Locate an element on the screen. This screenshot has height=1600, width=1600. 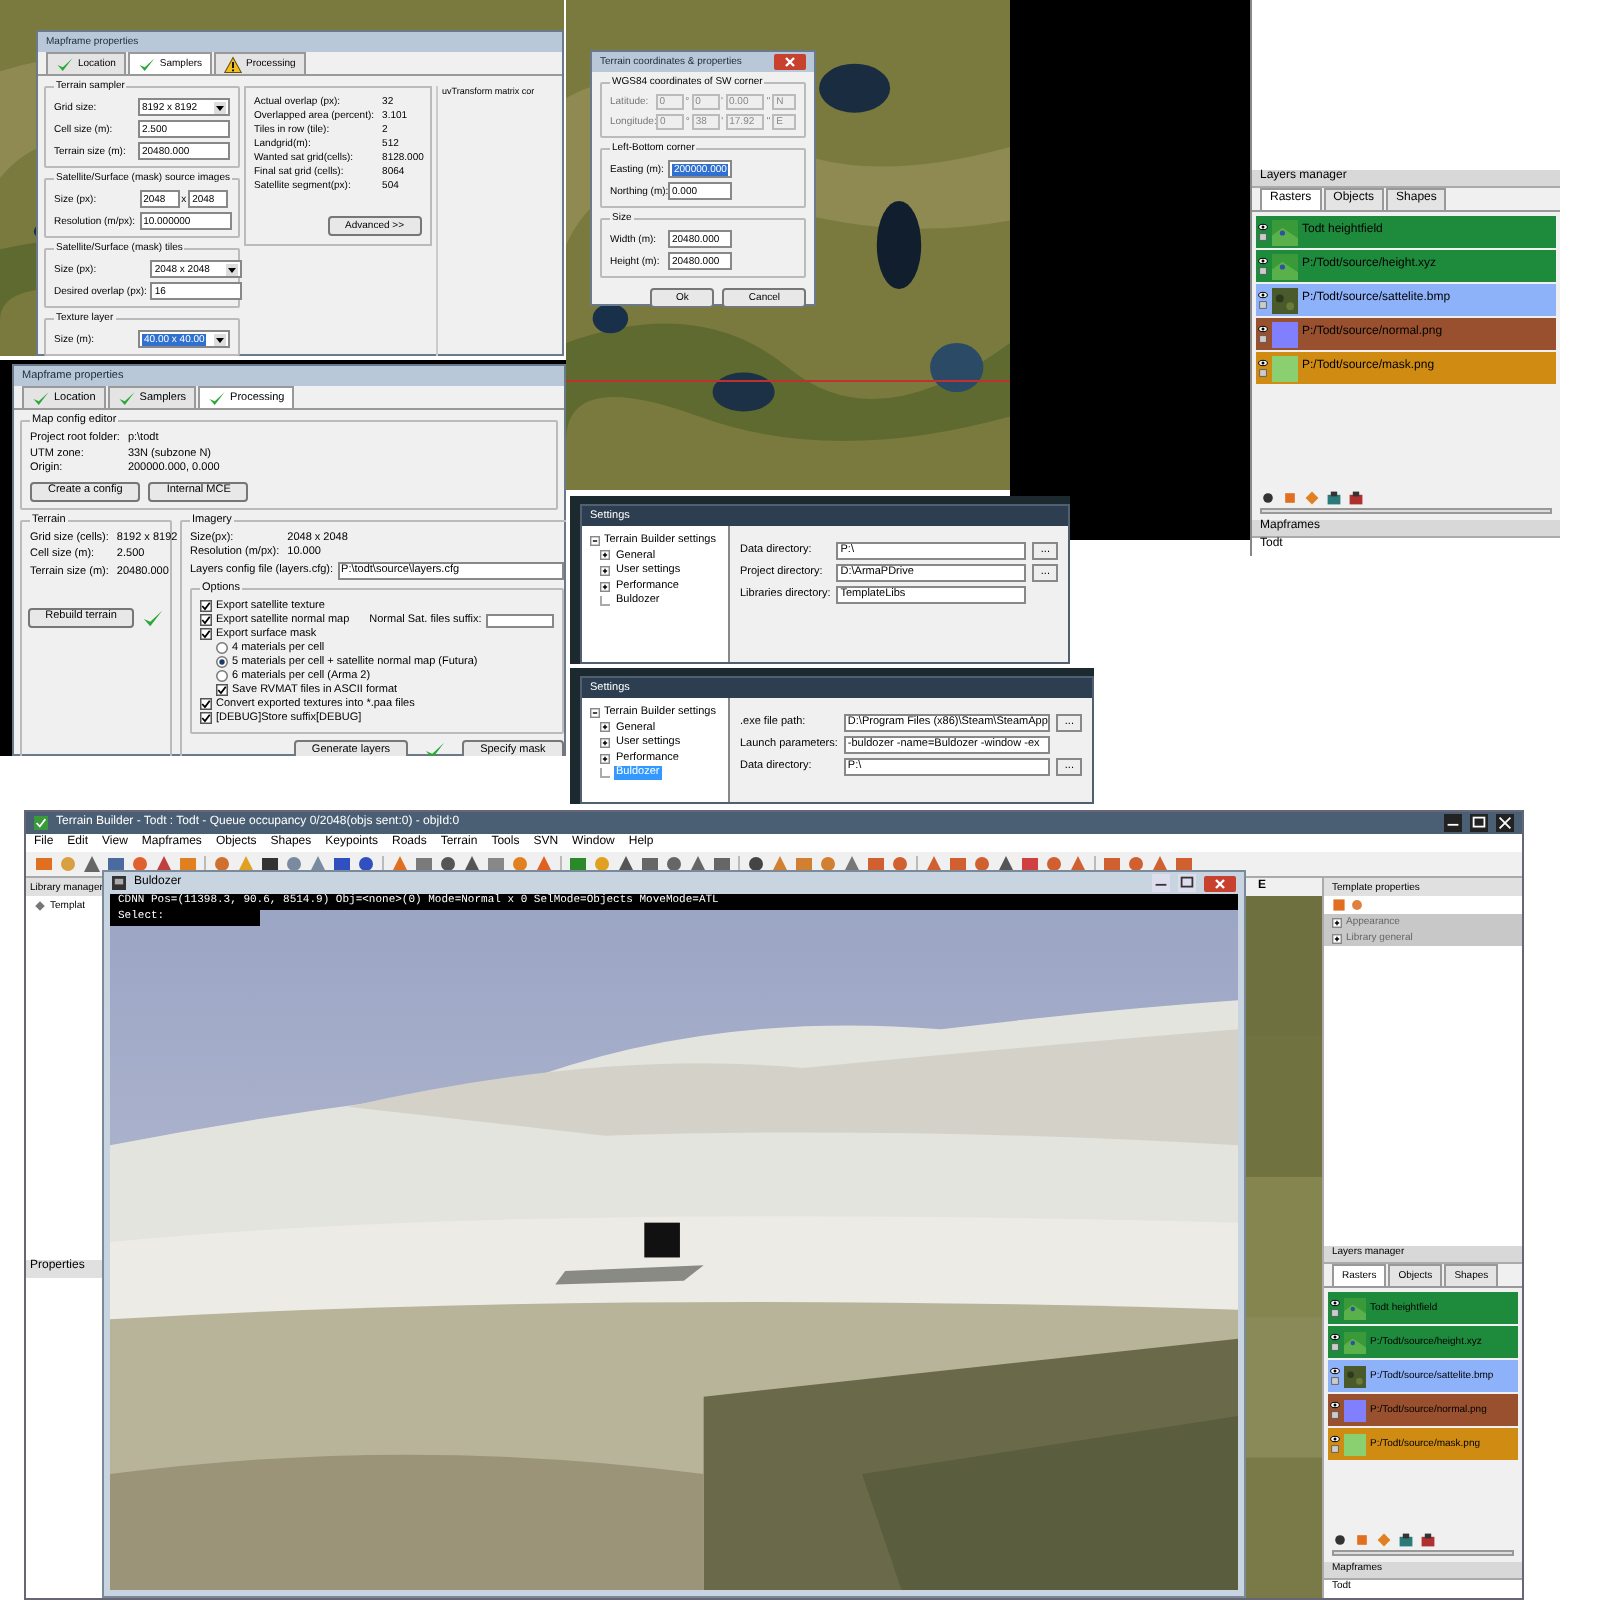
template-icon is located at coordinates (40, 906).